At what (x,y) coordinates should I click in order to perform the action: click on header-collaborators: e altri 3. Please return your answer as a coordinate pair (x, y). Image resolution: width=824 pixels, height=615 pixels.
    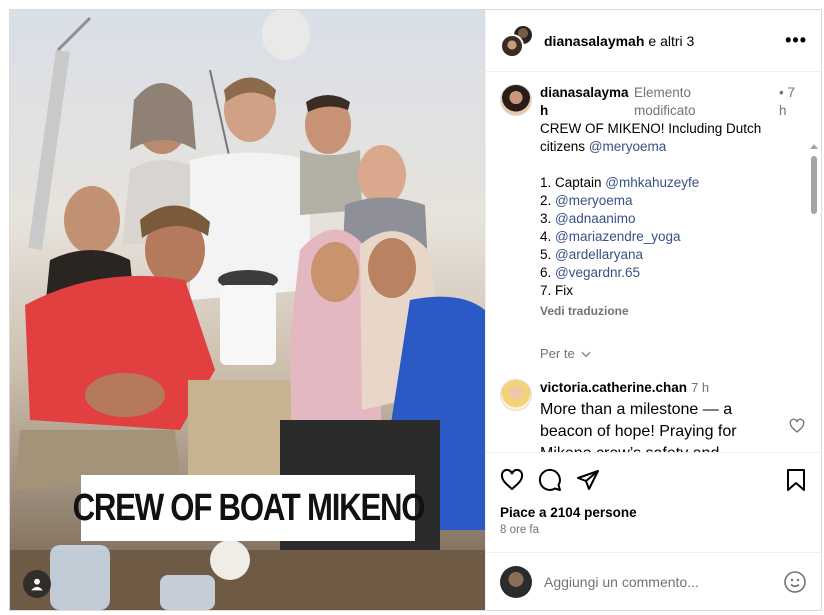
    Looking at the image, I should click on (671, 41).